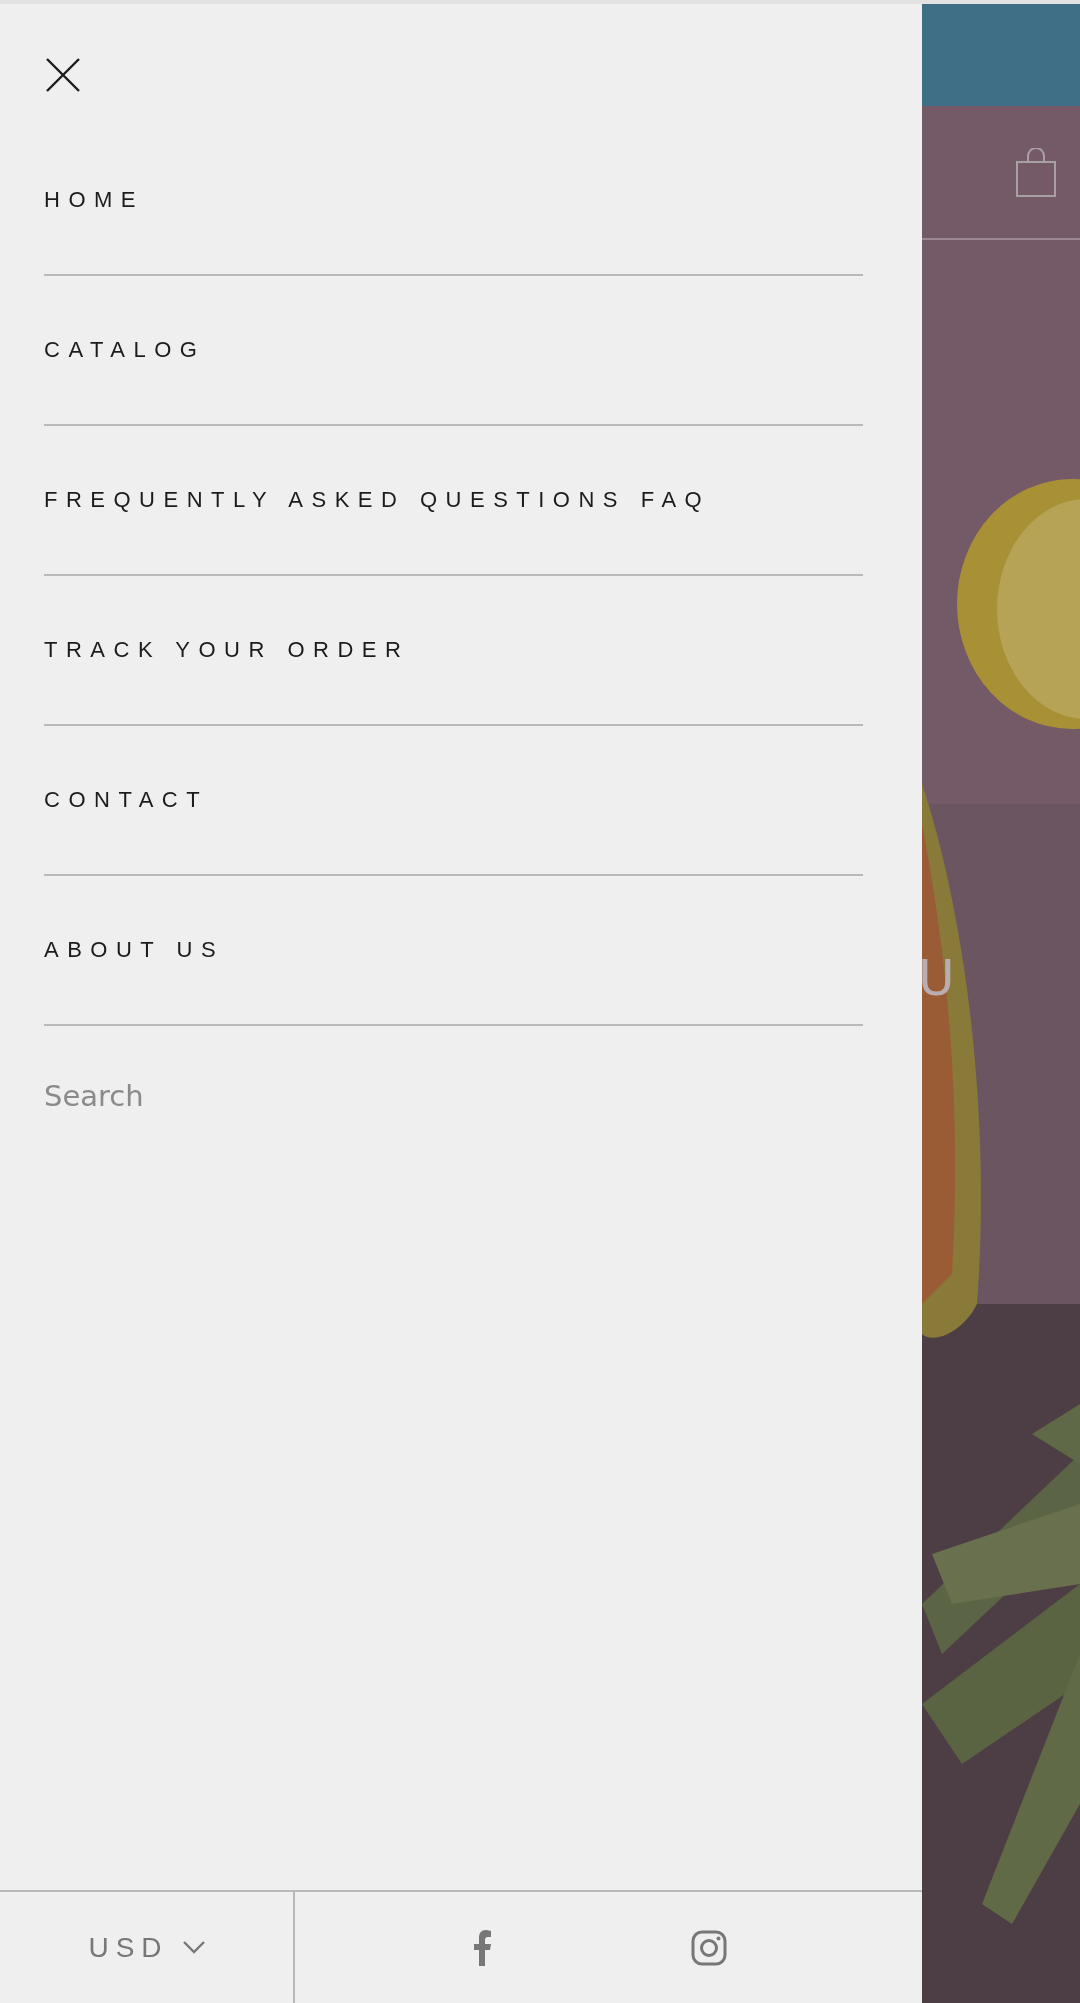 This screenshot has width=1080, height=2003. Describe the element at coordinates (938, 978) in the screenshot. I see `hero-text: U` at that location.